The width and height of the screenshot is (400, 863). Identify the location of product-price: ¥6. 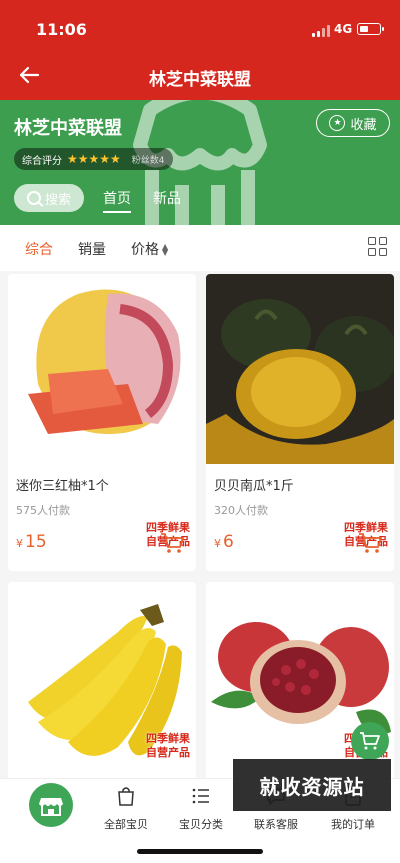
(224, 542).